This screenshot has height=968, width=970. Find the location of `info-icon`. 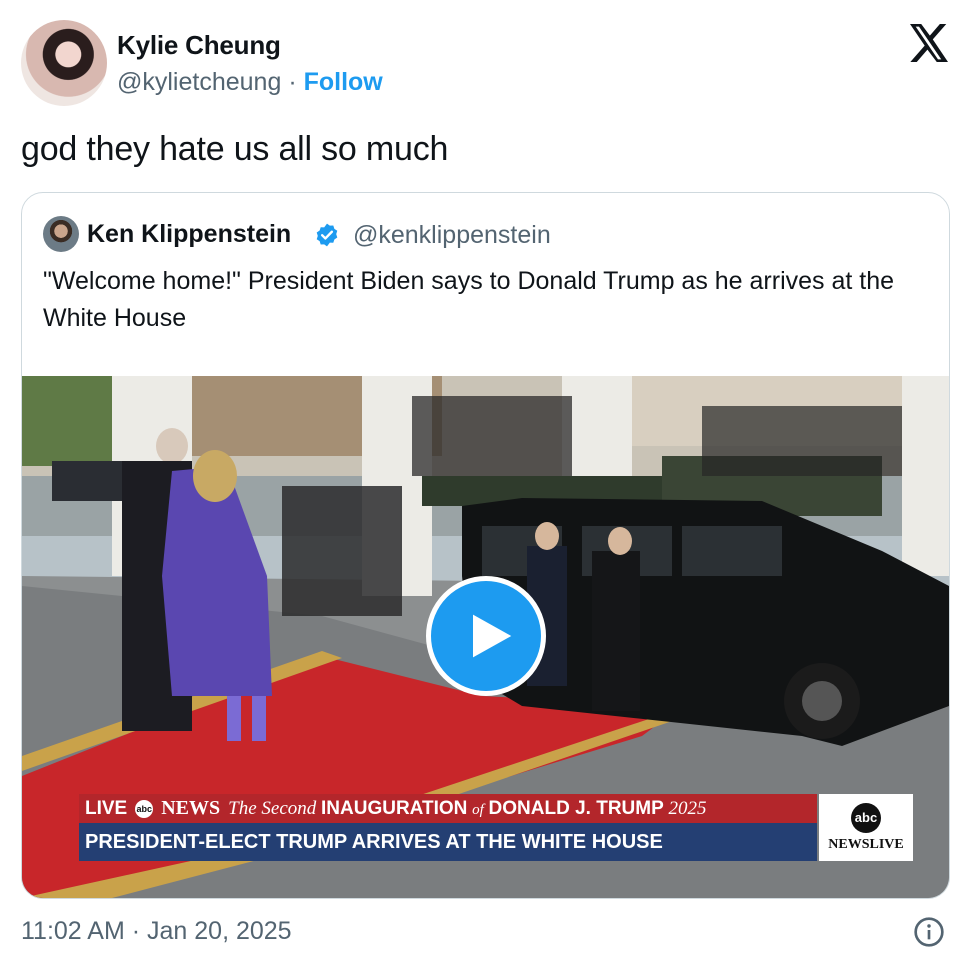

info-icon is located at coordinates (929, 932).